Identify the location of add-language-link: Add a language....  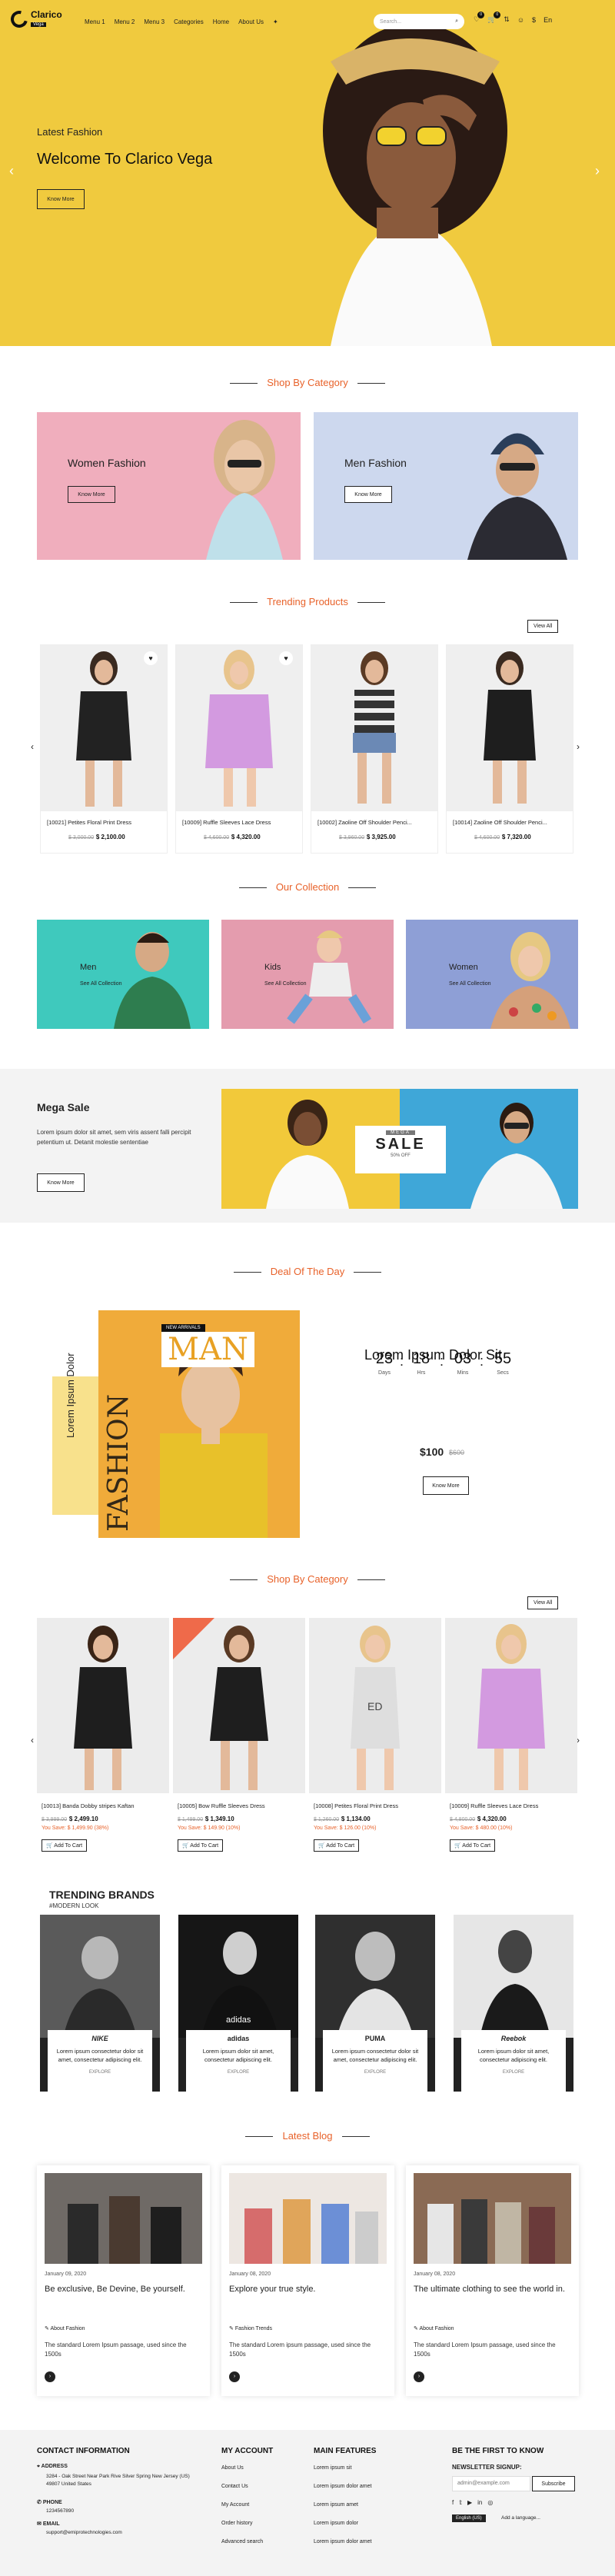
(520, 2518).